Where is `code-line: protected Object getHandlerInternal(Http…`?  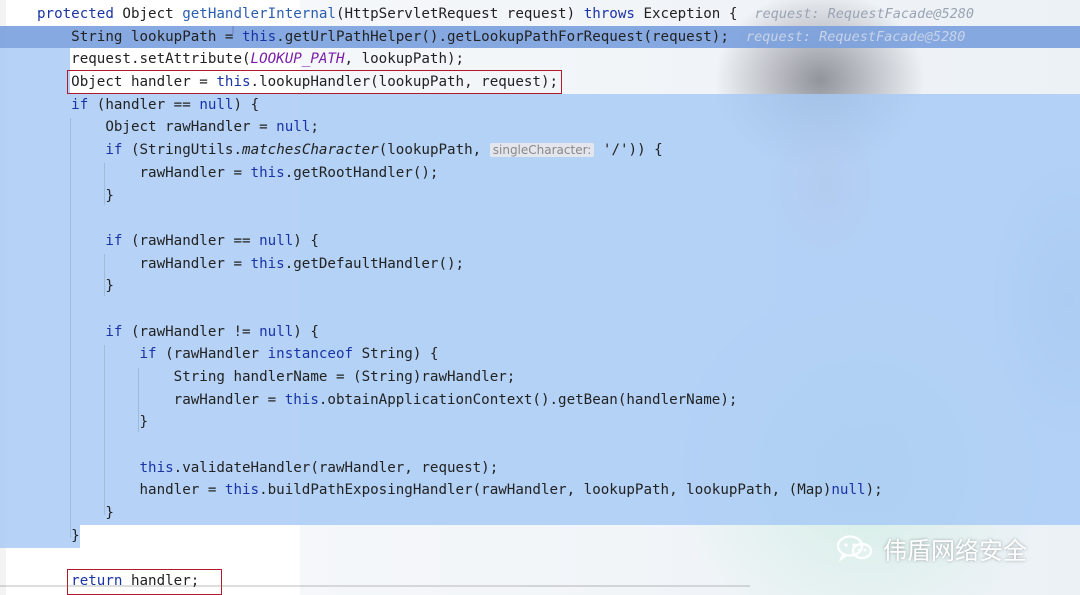 code-line: protected Object getHandlerInternal(Http… is located at coordinates (540, 14).